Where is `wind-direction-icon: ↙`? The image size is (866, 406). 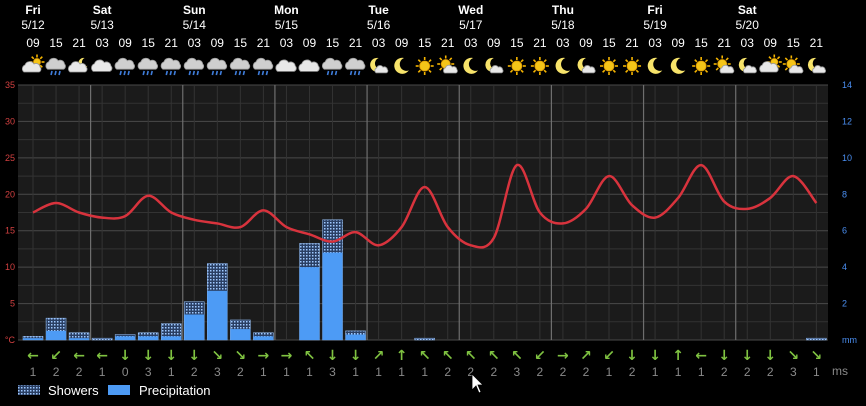 wind-direction-icon: ↙ is located at coordinates (540, 356).